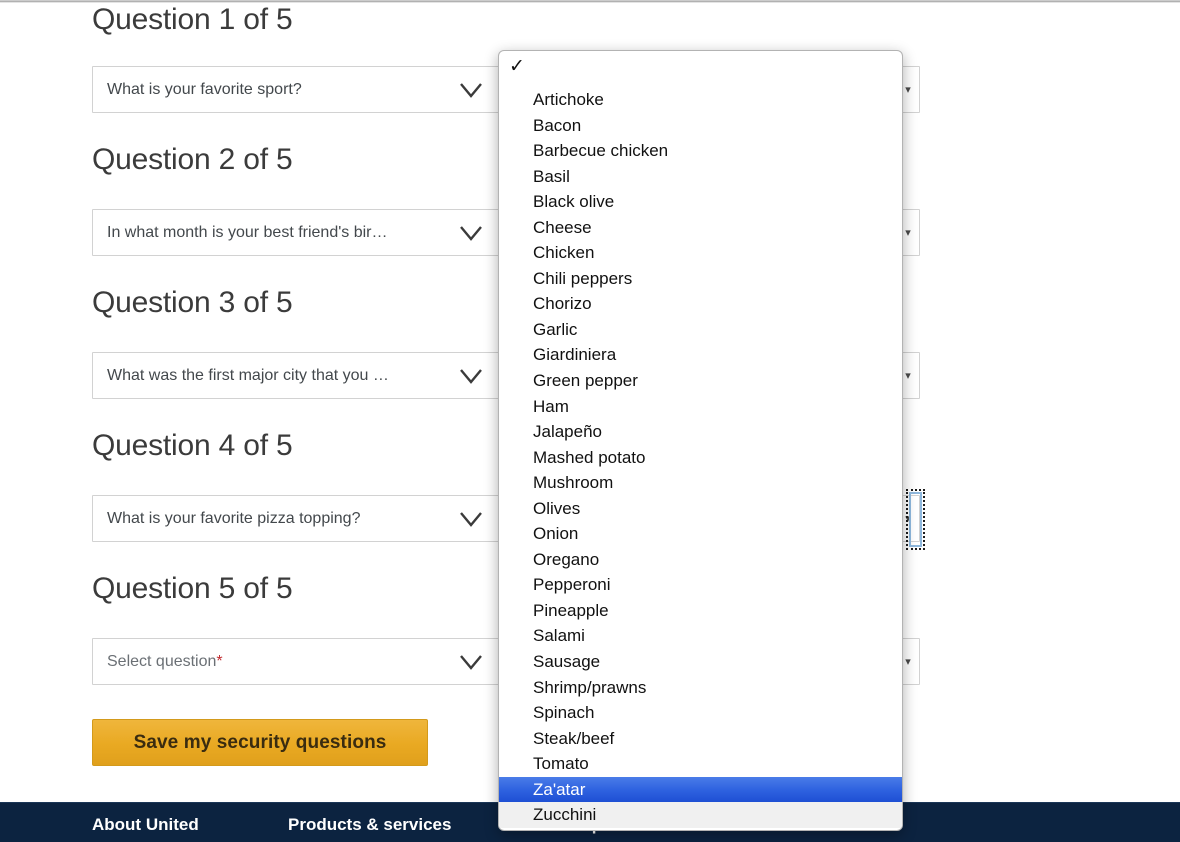 The width and height of the screenshot is (1180, 842). Describe the element at coordinates (700, 688) in the screenshot. I see `dropdown-option: Shrimp/prawns` at that location.